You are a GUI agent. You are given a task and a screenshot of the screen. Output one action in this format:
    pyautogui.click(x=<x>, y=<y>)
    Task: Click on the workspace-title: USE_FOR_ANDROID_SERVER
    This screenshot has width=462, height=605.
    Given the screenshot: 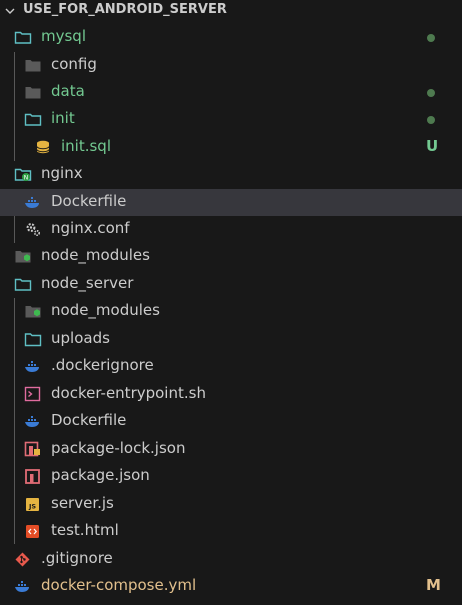 What is the action you would take?
    pyautogui.click(x=125, y=9)
    